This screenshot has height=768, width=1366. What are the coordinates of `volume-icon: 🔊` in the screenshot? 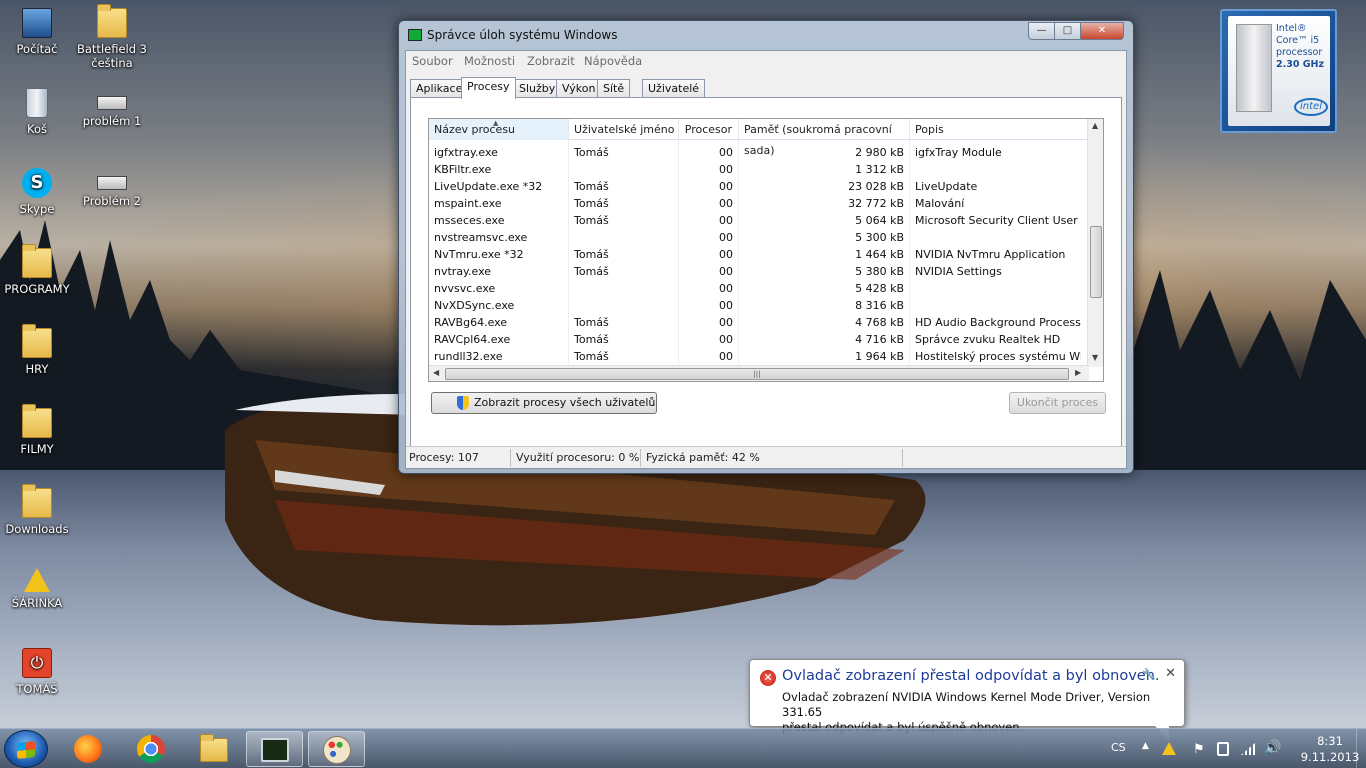 It's located at (1272, 748).